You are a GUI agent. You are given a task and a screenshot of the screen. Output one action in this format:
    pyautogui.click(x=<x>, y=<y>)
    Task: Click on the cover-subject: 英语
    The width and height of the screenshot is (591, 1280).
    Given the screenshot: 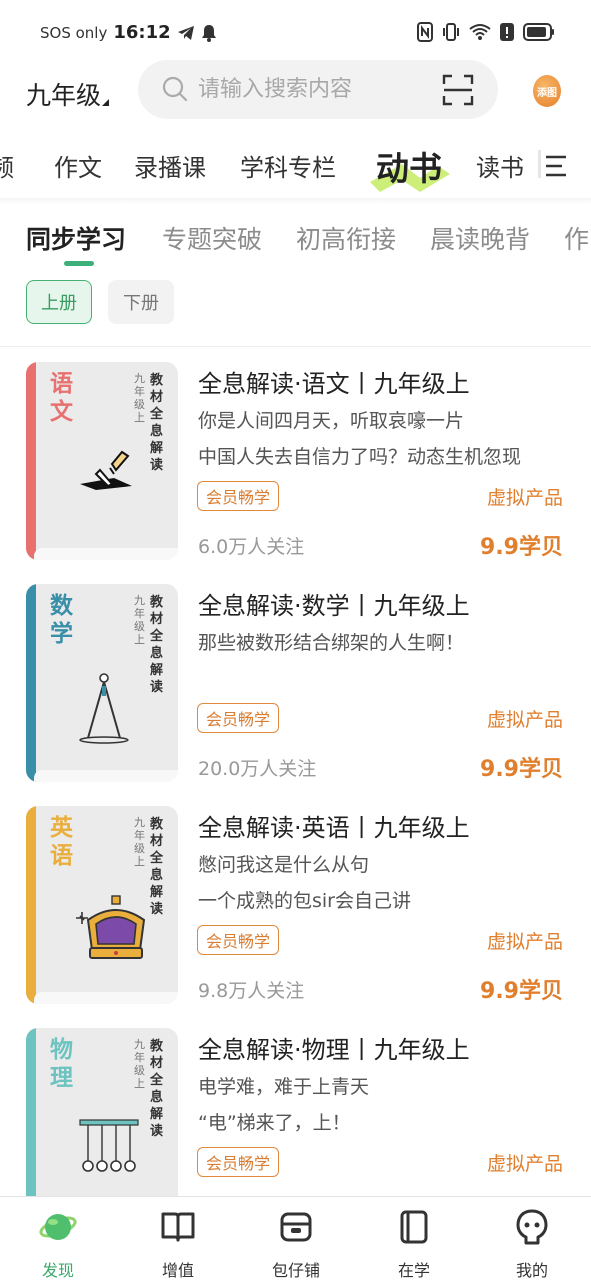 What is the action you would take?
    pyautogui.click(x=61, y=842)
    